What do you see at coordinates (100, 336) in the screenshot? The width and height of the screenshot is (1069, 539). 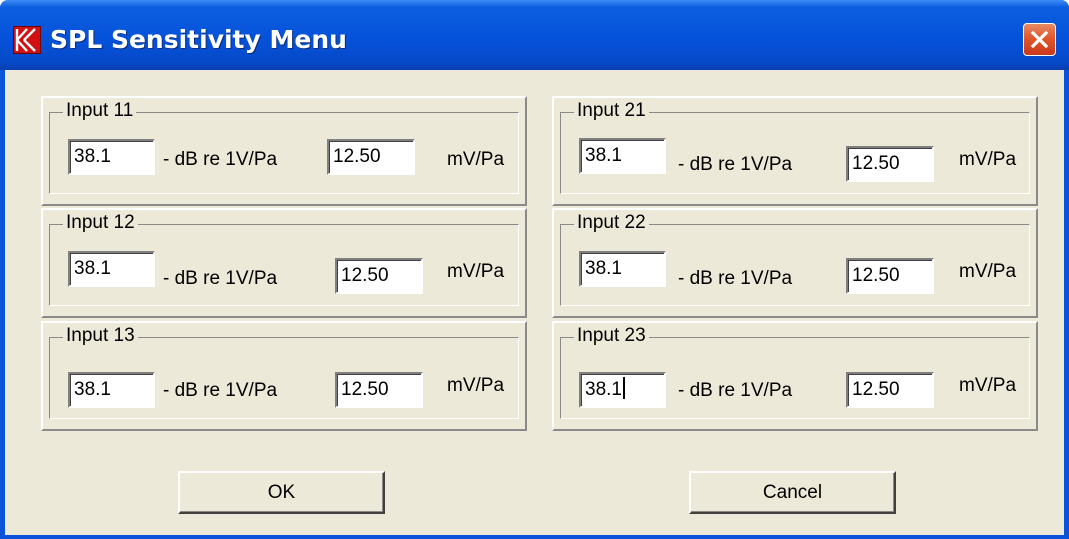 I see `group-label: Input 13` at bounding box center [100, 336].